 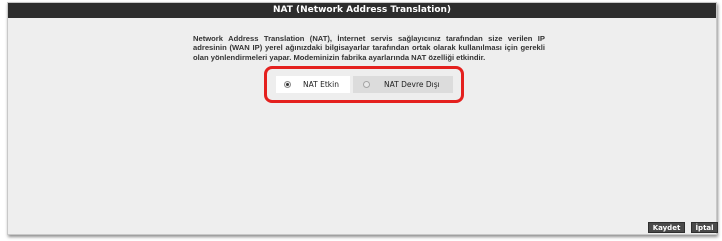 What do you see at coordinates (321, 84) in the screenshot?
I see `nat-enabled-label: NAT Etkin` at bounding box center [321, 84].